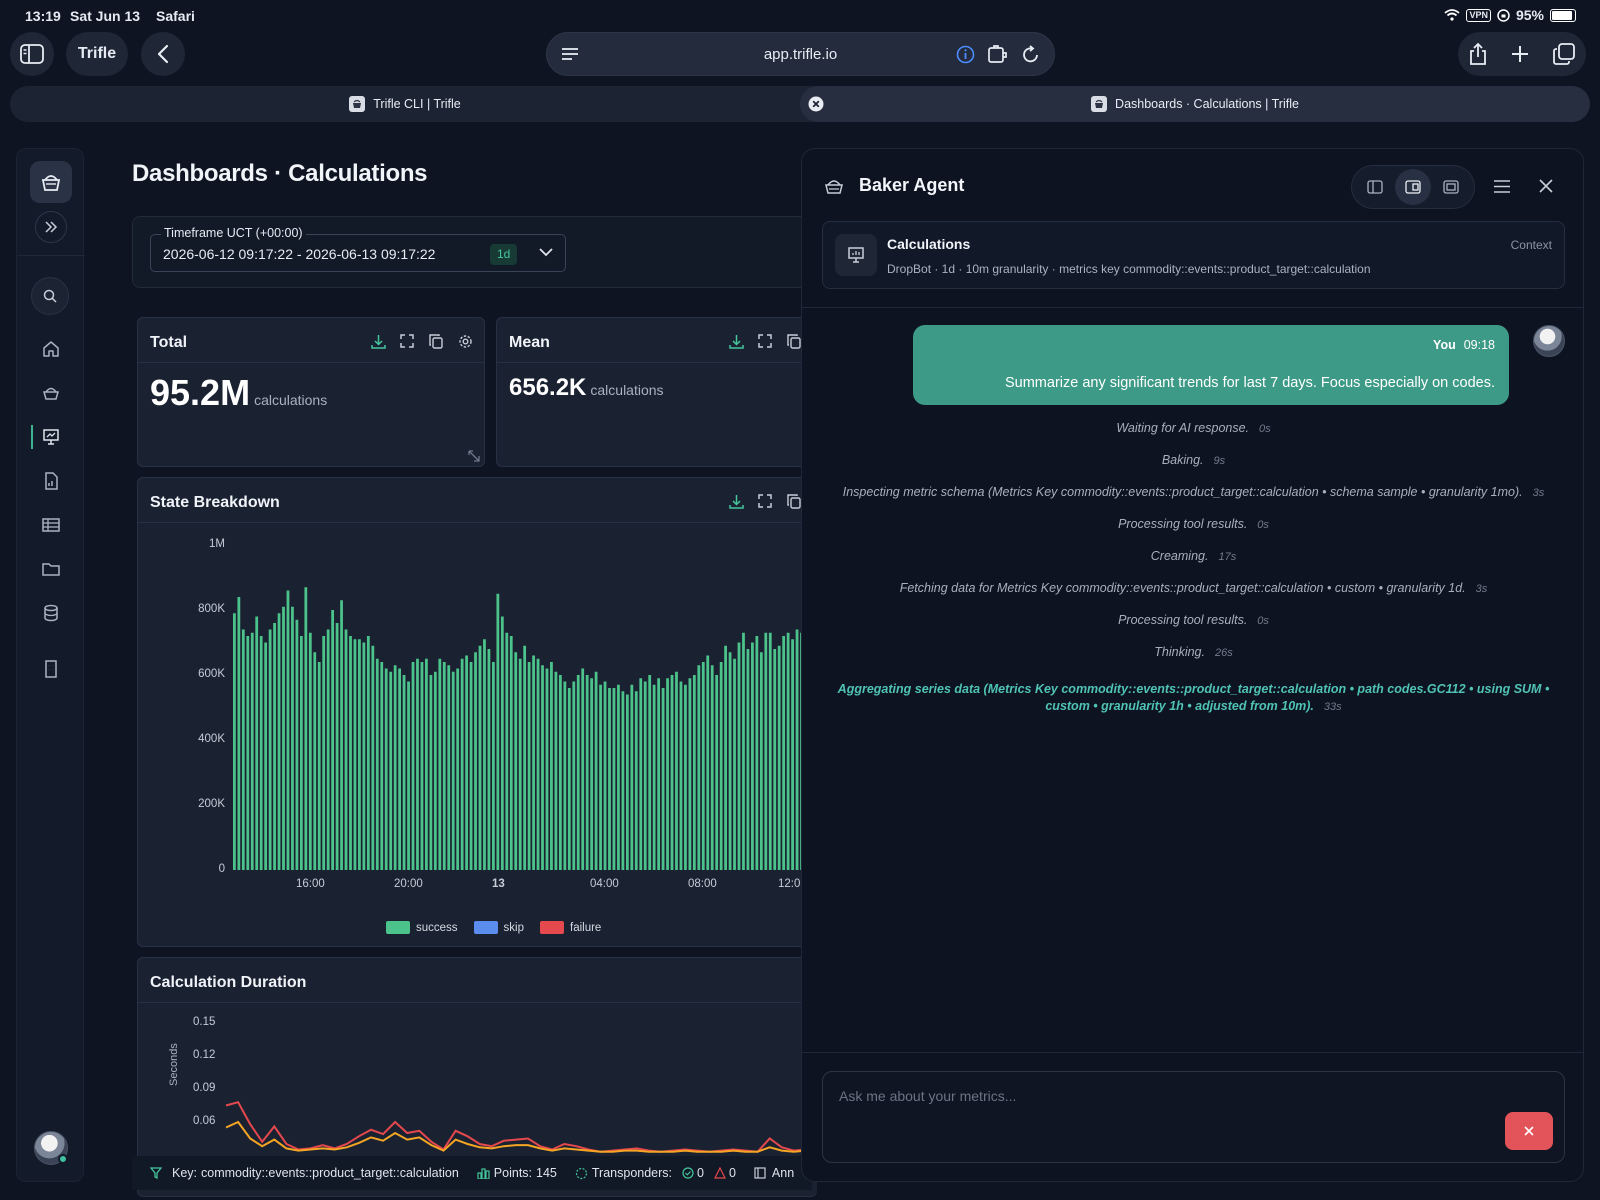  I want to click on tab-dashboards-calculations: Dashboards · Calculations | Trifle, so click(1195, 104).